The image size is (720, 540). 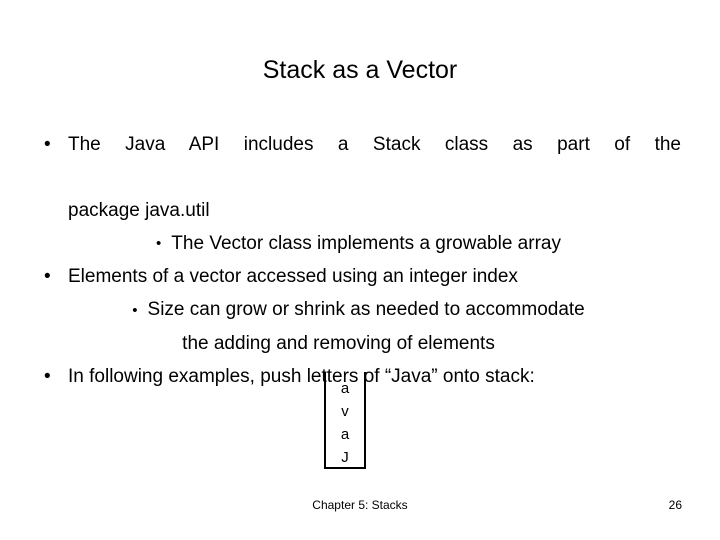 What do you see at coordinates (345, 457) in the screenshot?
I see `stack-cell: J` at bounding box center [345, 457].